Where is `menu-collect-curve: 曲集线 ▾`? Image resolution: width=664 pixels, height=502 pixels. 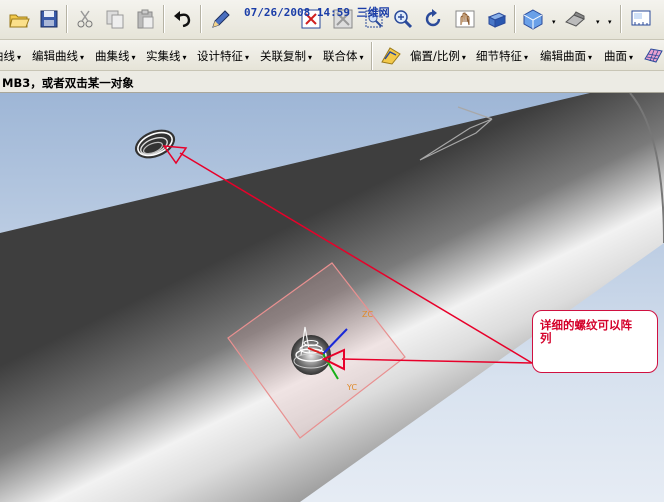
menu-collect-curve: 曲集线 ▾ is located at coordinates (115, 56).